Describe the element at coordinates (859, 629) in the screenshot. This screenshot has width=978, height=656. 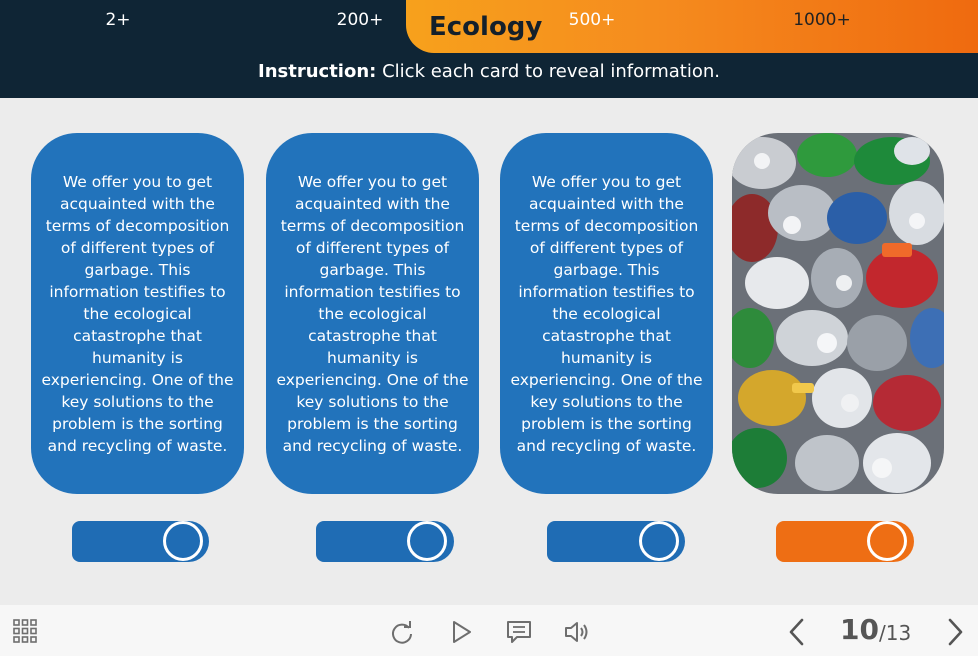
I see `current-page-number: 10` at that location.